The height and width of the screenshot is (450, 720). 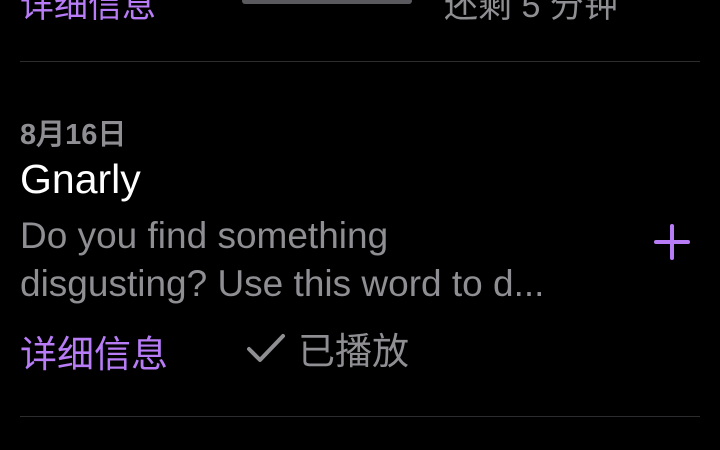 I want to click on episode-description-line-1: Do you find something, so click(x=204, y=235).